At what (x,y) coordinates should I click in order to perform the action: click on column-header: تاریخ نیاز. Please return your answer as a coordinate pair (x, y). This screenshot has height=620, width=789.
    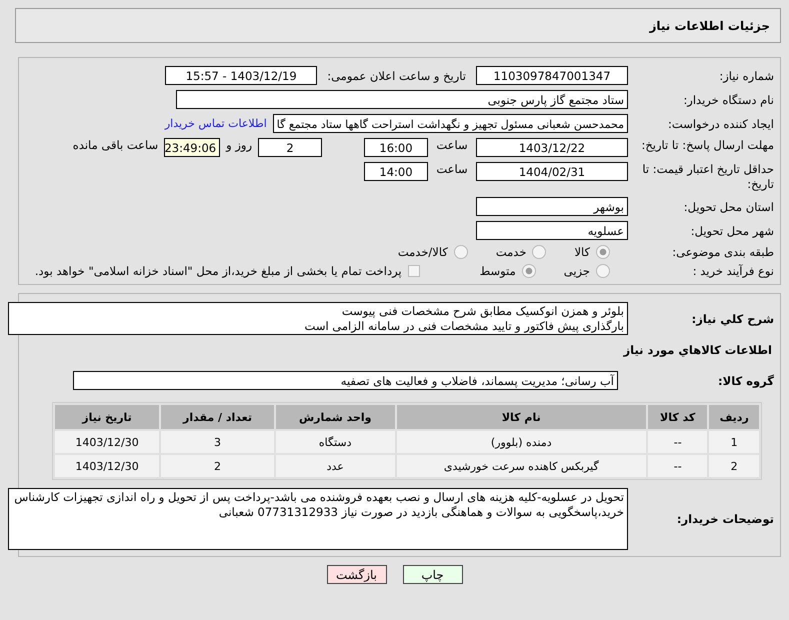
    Looking at the image, I should click on (107, 417).